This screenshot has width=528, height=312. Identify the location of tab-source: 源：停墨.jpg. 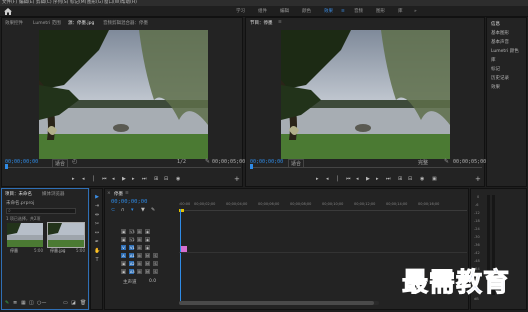
(81, 23).